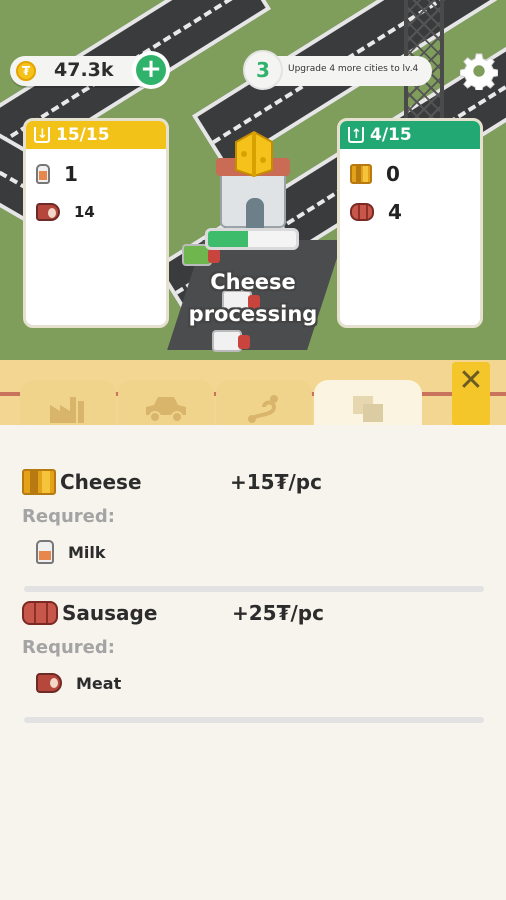  Describe the element at coordinates (67, 410) in the screenshot. I see `factory-icon` at that location.